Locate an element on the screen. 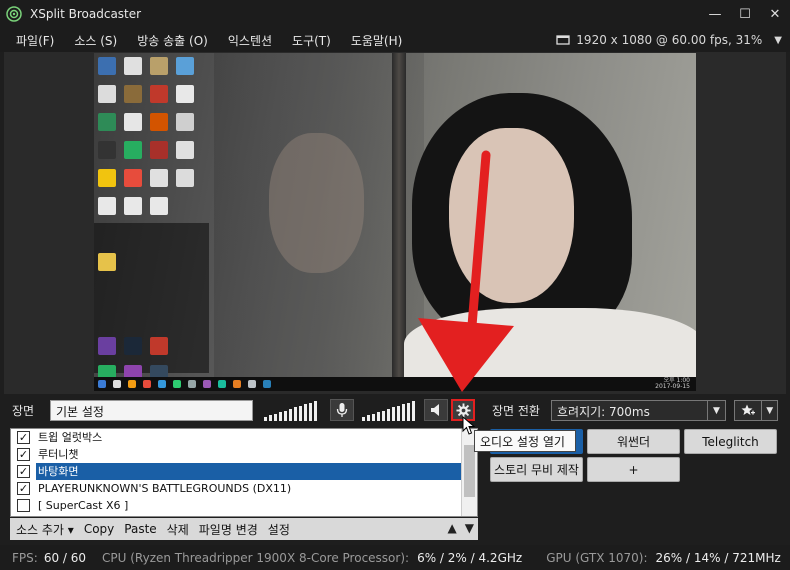 The image size is (790, 570). scene-name-field: 기본 설정 is located at coordinates (151, 410).